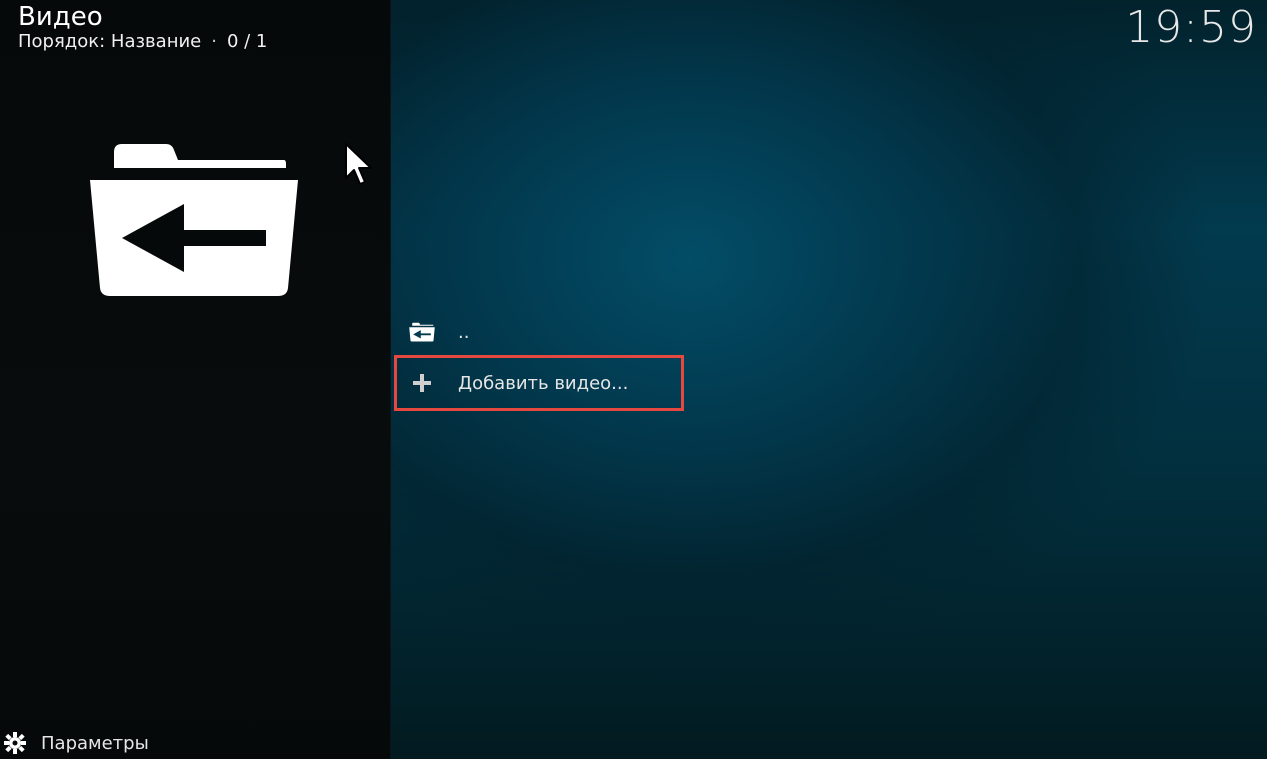  What do you see at coordinates (539, 332) in the screenshot?
I see `list-item-parent-folder: ..` at bounding box center [539, 332].